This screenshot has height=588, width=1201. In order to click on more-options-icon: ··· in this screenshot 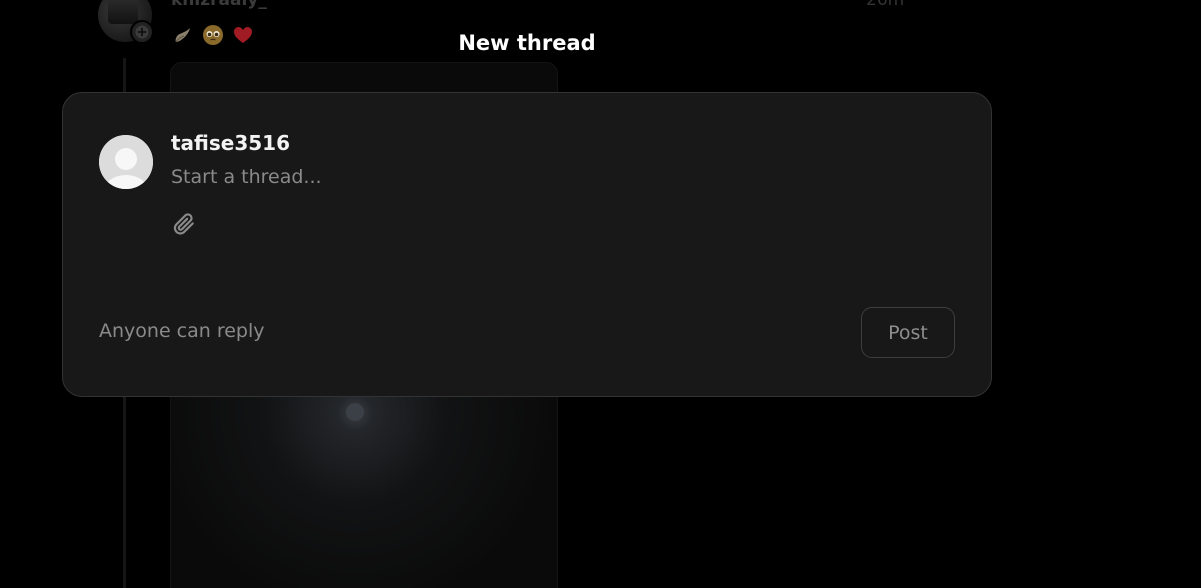, I will do `click(940, 3)`.